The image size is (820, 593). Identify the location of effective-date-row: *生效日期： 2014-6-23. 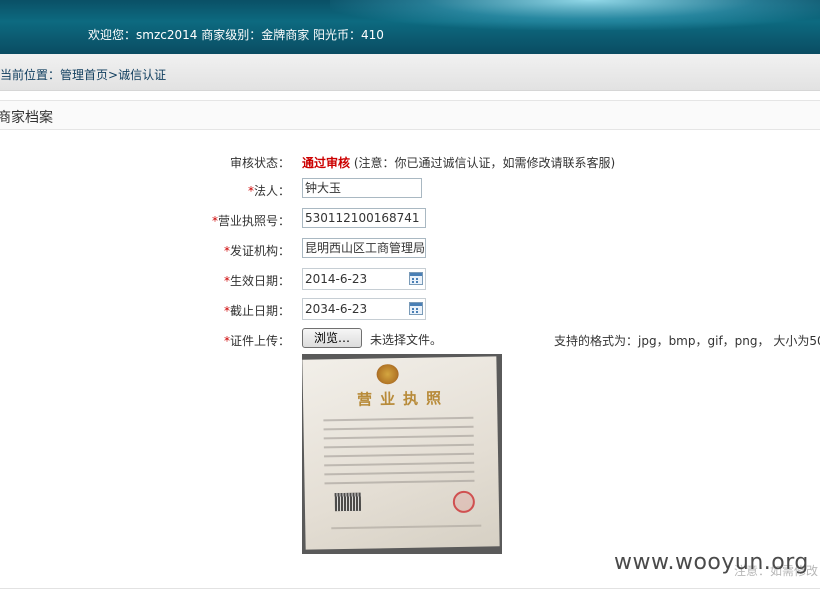
(410, 280).